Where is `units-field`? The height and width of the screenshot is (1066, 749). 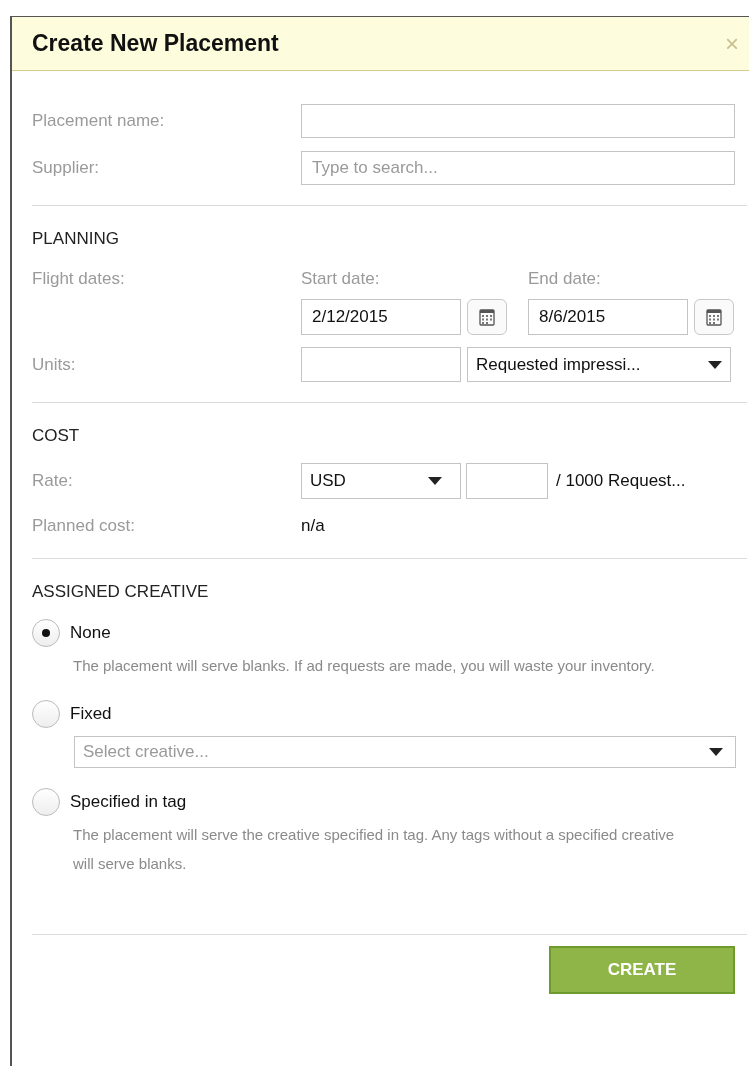 units-field is located at coordinates (381, 364).